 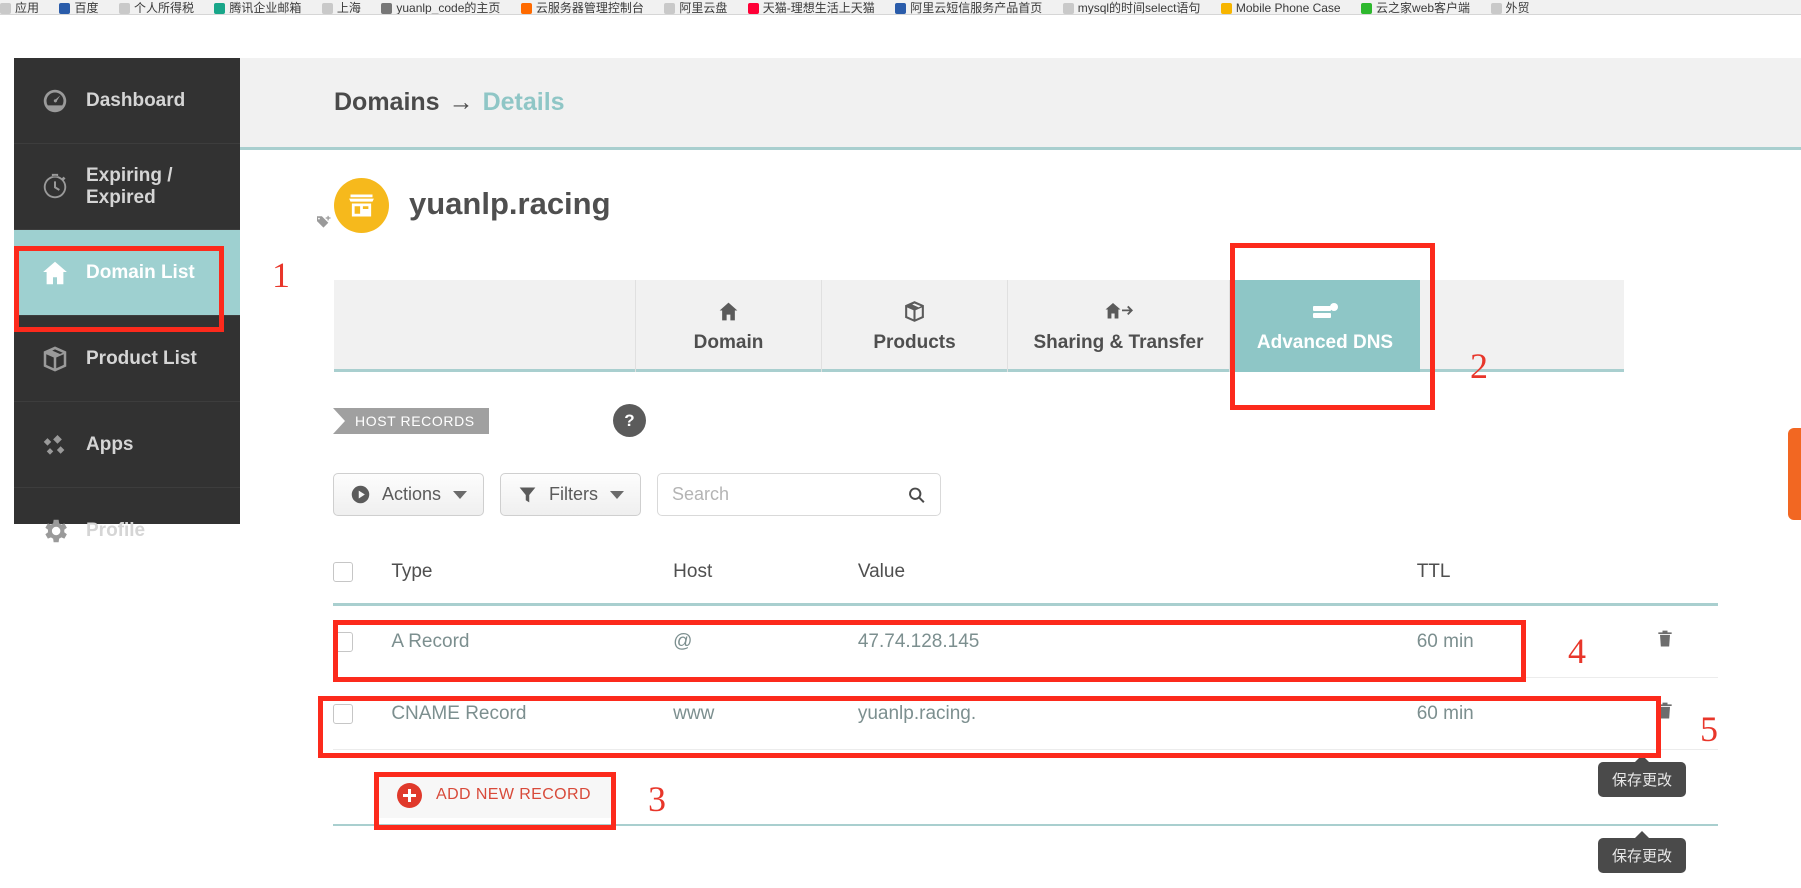 What do you see at coordinates (55, 273) in the screenshot?
I see `home-icon` at bounding box center [55, 273].